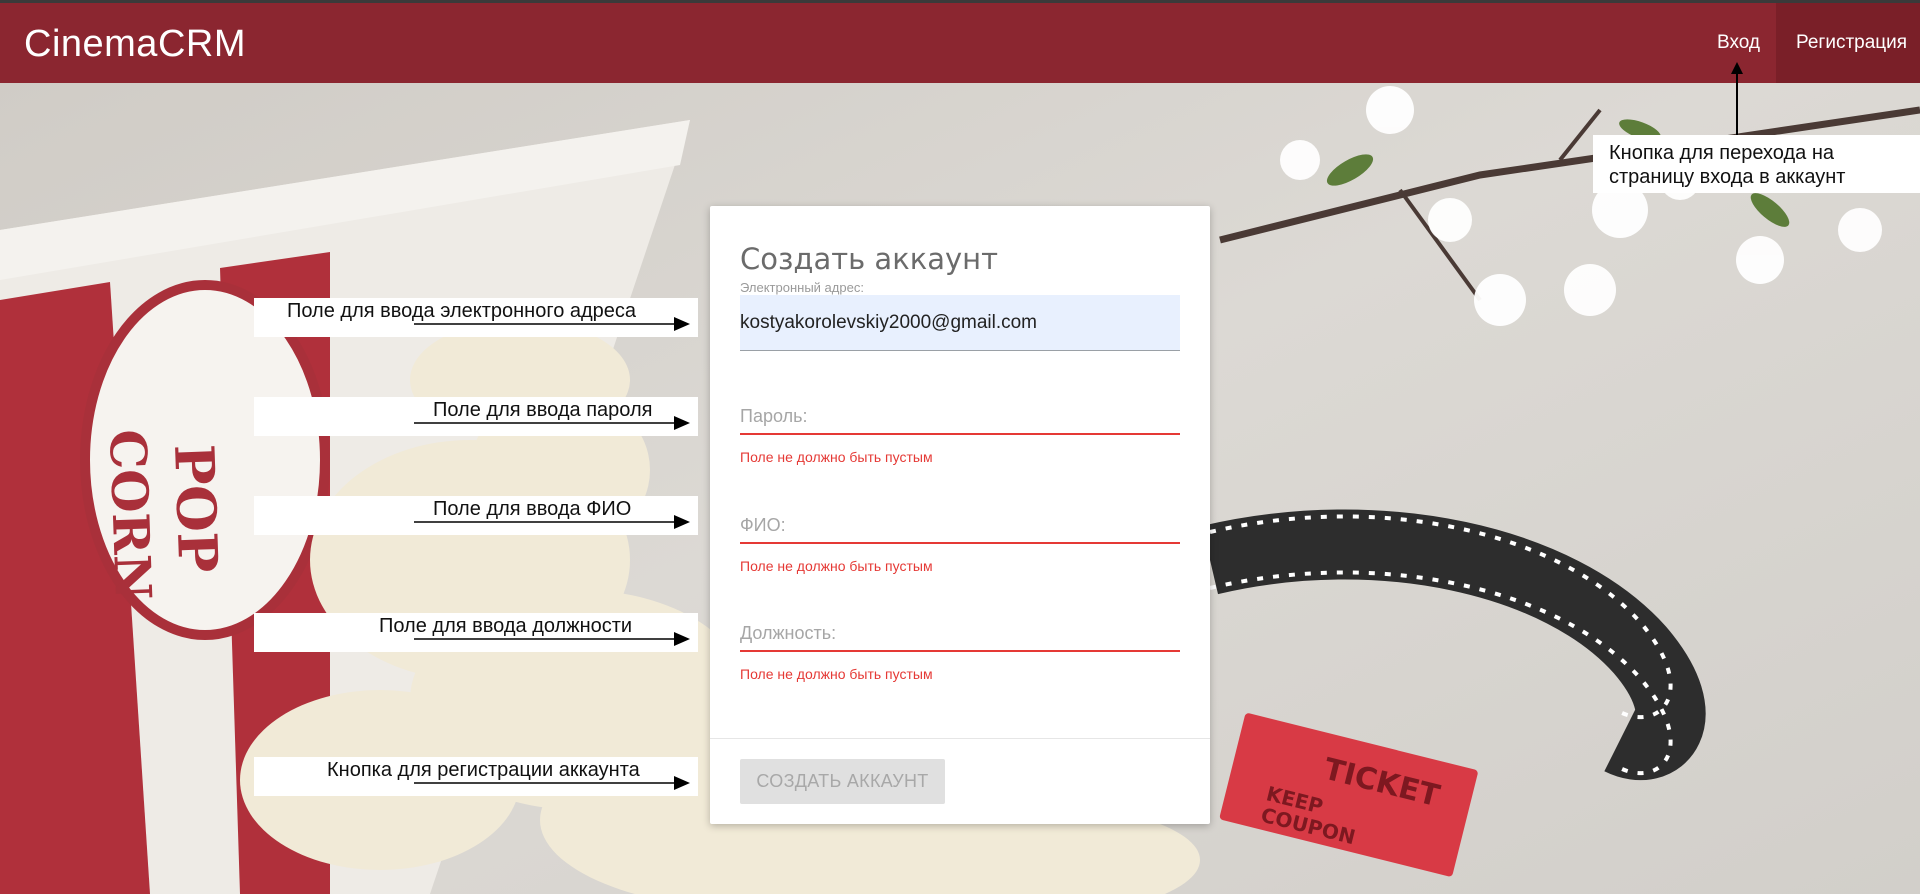 The height and width of the screenshot is (894, 1920). Describe the element at coordinates (960, 417) in the screenshot. I see `password-field` at that location.